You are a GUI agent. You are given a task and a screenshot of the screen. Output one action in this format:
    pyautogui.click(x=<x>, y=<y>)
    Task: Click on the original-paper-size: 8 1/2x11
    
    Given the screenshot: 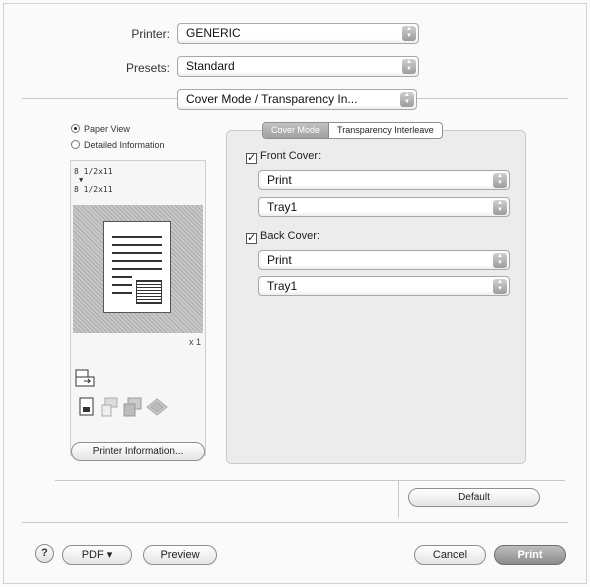 What is the action you would take?
    pyautogui.click(x=93, y=189)
    